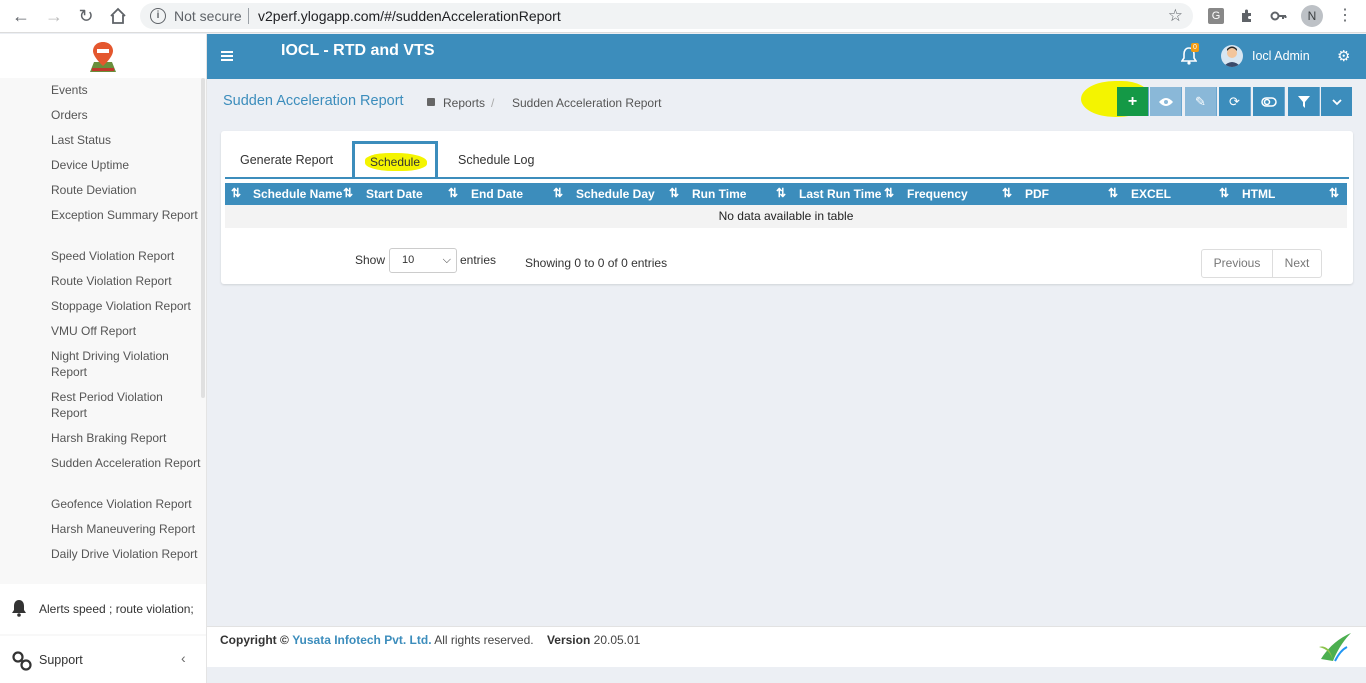 The height and width of the screenshot is (683, 1366). What do you see at coordinates (286, 160) in the screenshot?
I see `tab-generate-report: Generate Report` at bounding box center [286, 160].